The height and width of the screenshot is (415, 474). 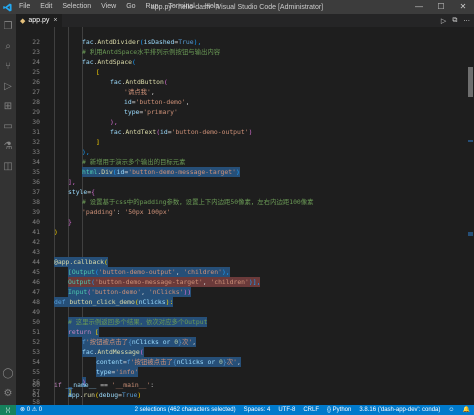 What do you see at coordinates (23, 21) in the screenshot?
I see `python-file-icon: ◆` at bounding box center [23, 21].